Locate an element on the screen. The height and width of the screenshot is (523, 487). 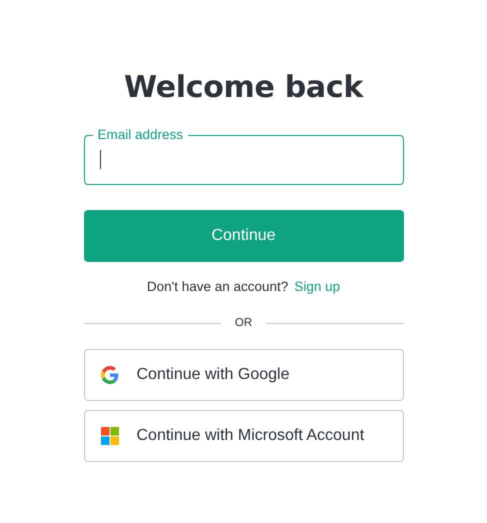
divider-label: OR is located at coordinates (243, 323).